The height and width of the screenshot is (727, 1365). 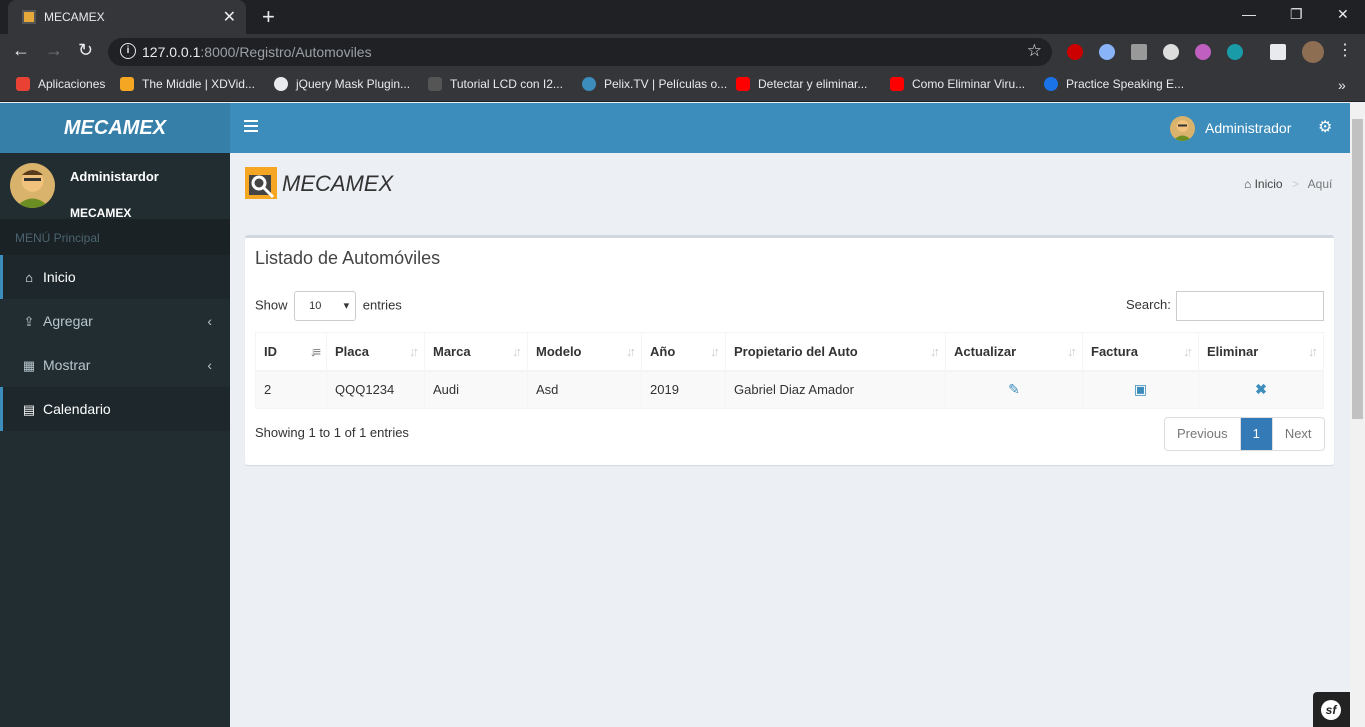 I want to click on top-navbar: Administrador ⚙, so click(x=790, y=128).